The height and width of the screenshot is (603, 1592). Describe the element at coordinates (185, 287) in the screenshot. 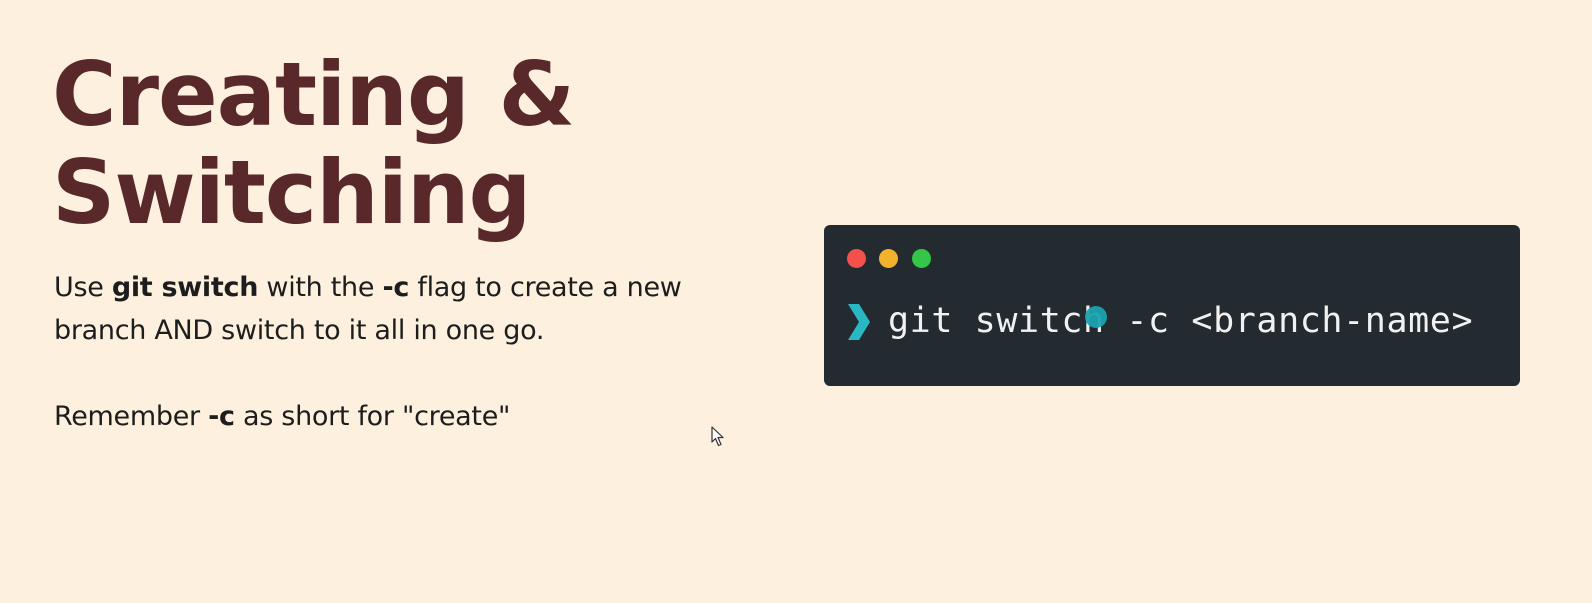

I see `description-command-bold: git switch` at that location.